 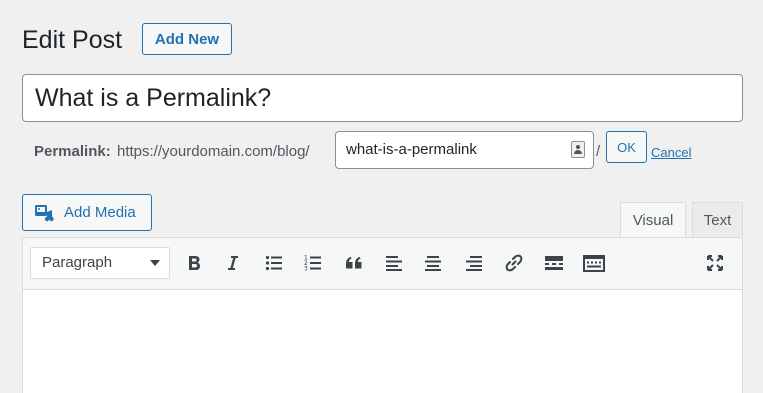 I want to click on bold-icon, so click(x=194, y=263).